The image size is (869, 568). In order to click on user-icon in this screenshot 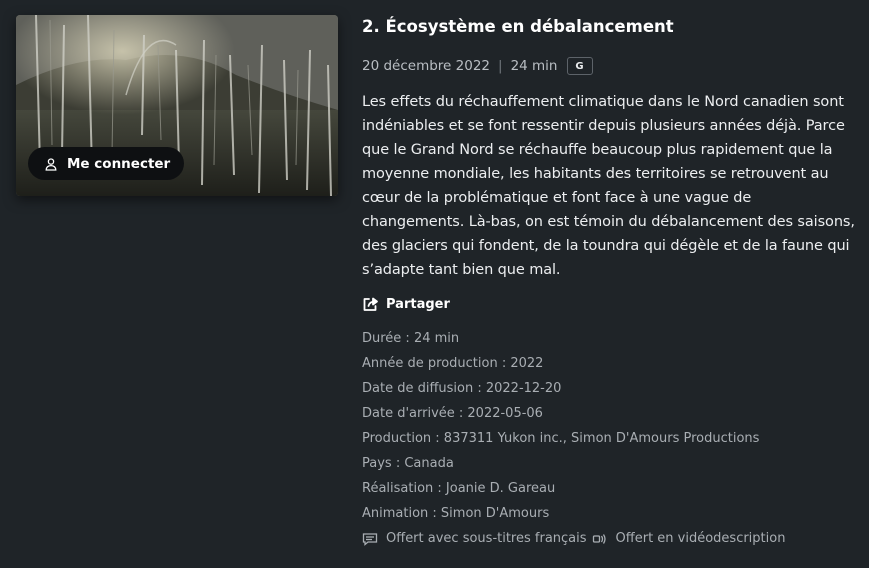, I will do `click(51, 164)`.